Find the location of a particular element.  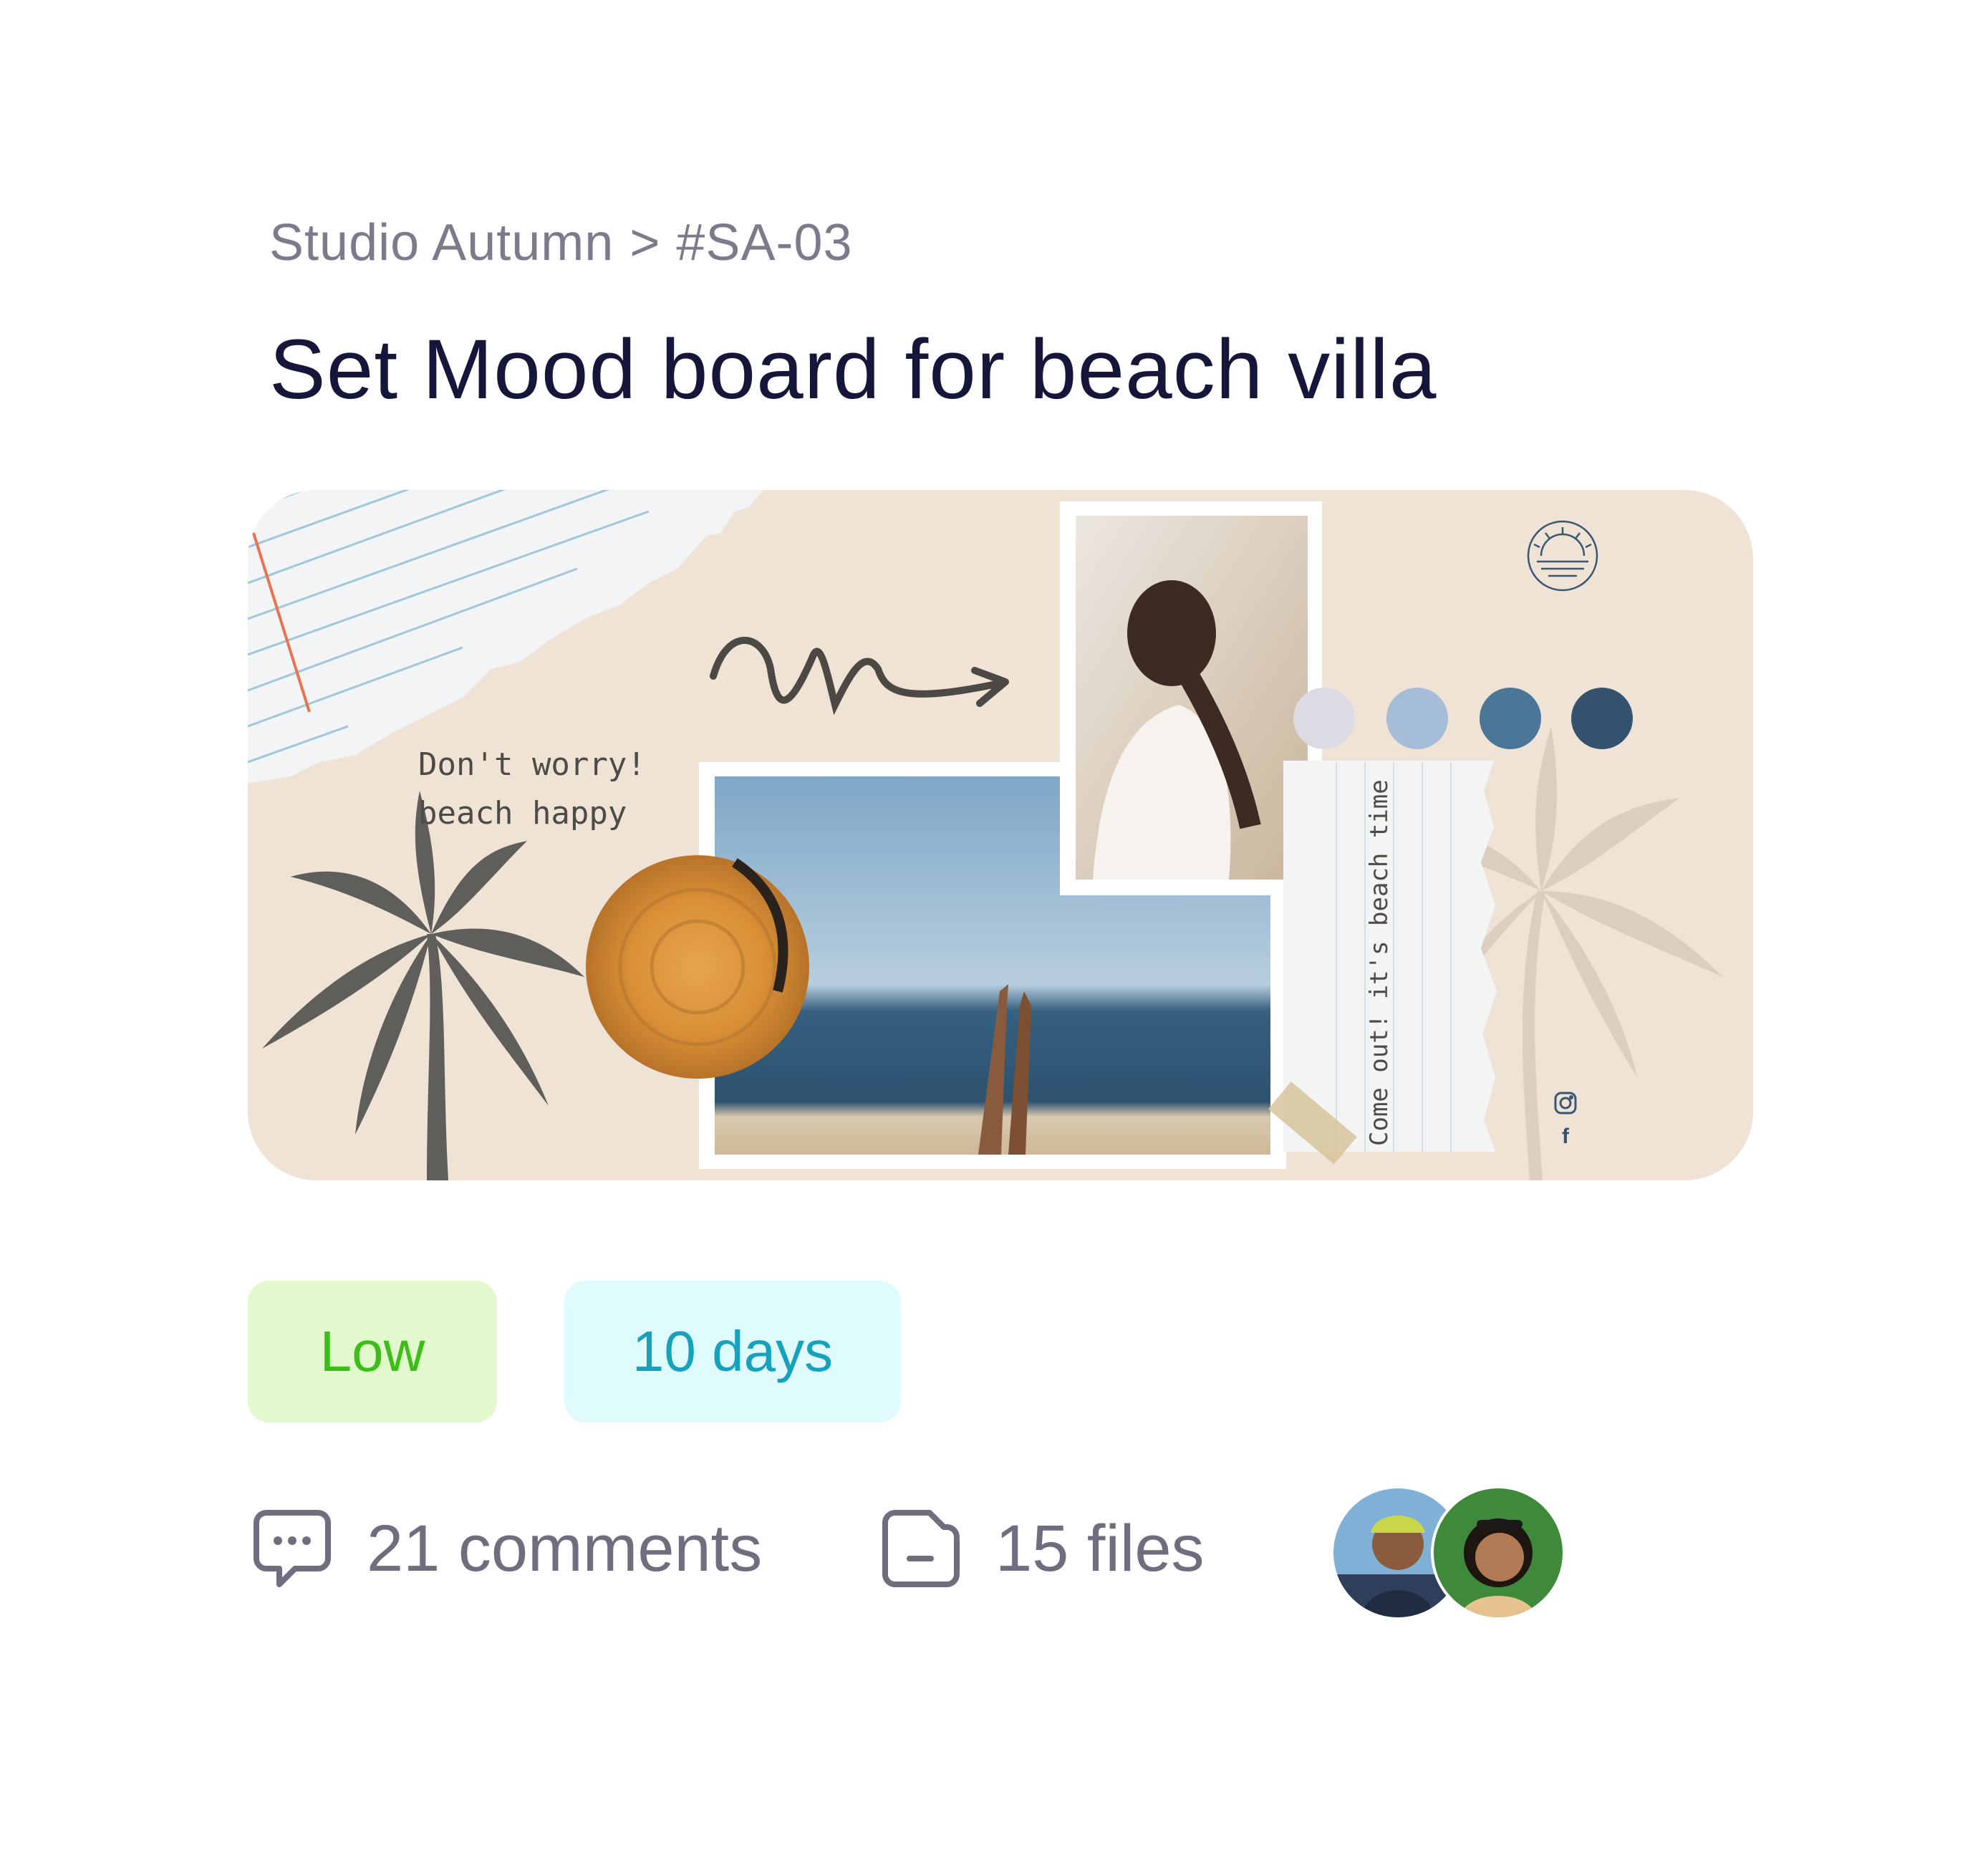

breadcrumb-task-id: #SA-03 is located at coordinates (764, 242).